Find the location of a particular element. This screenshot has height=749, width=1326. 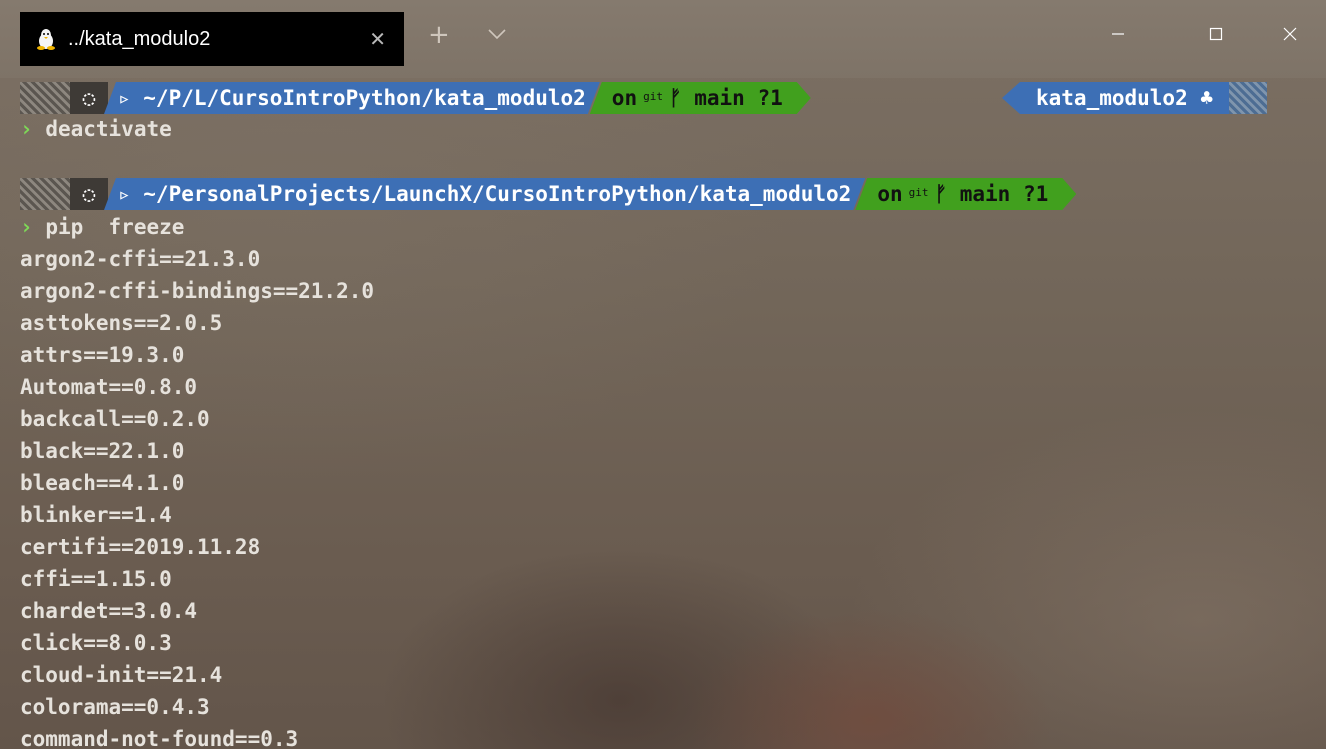

output-line: cloud-init==21.4 is located at coordinates (121, 675).